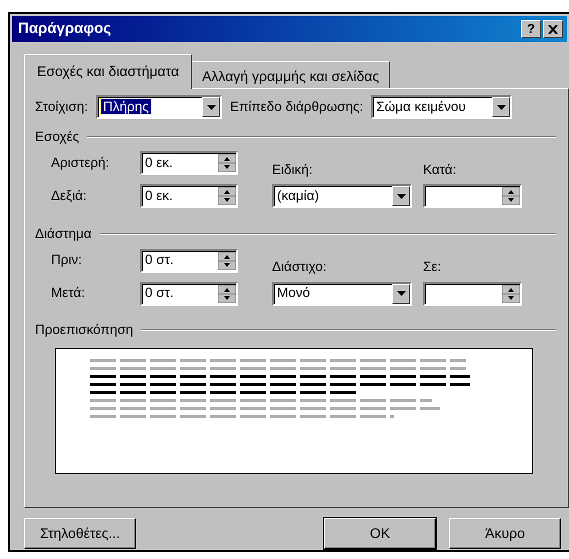 This screenshot has height=559, width=569. Describe the element at coordinates (380, 533) in the screenshot. I see `dialog-button: OK` at that location.